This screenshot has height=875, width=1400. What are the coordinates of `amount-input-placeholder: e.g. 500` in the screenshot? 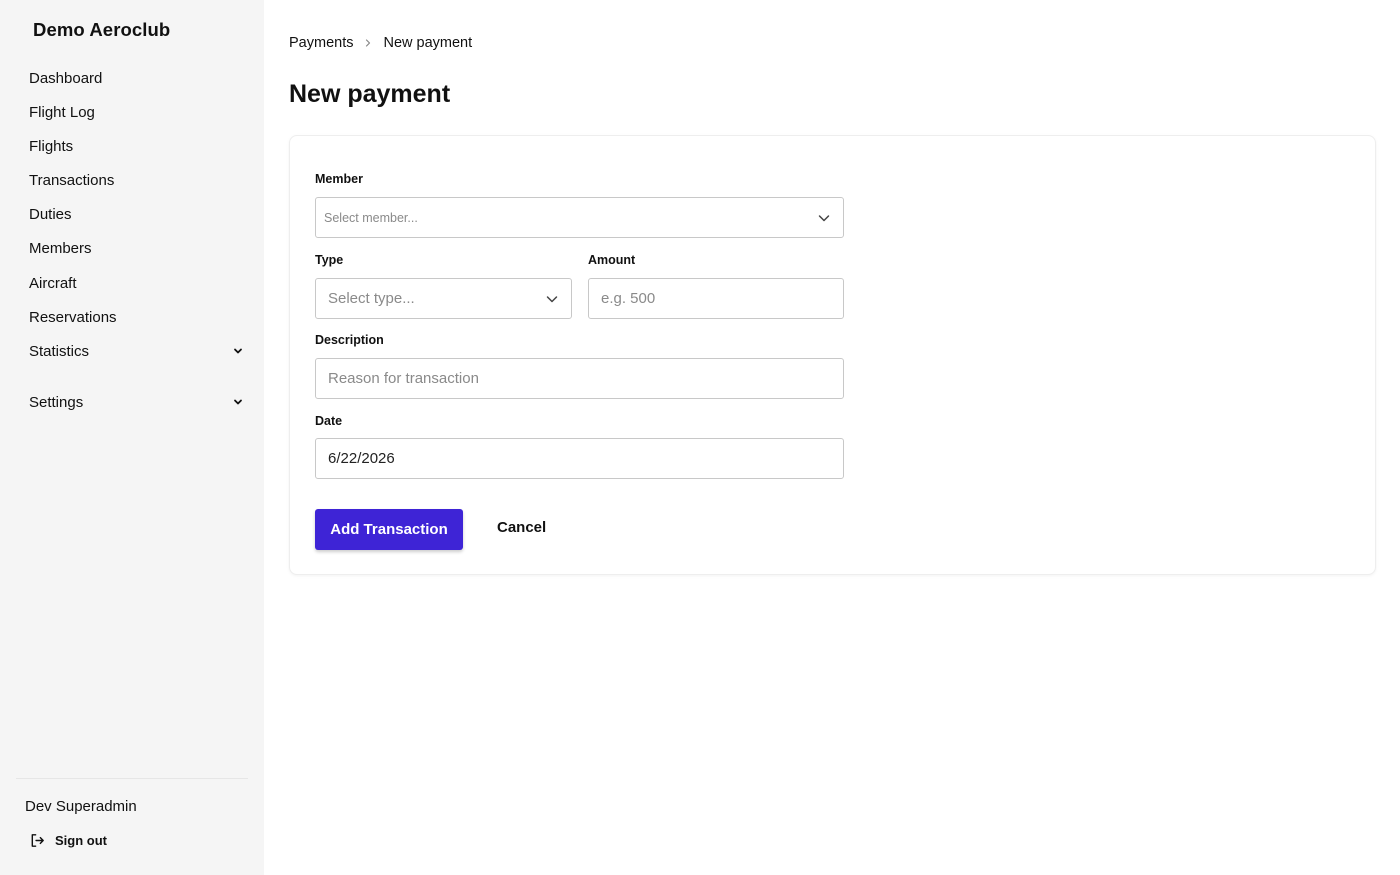 It's located at (628, 298).